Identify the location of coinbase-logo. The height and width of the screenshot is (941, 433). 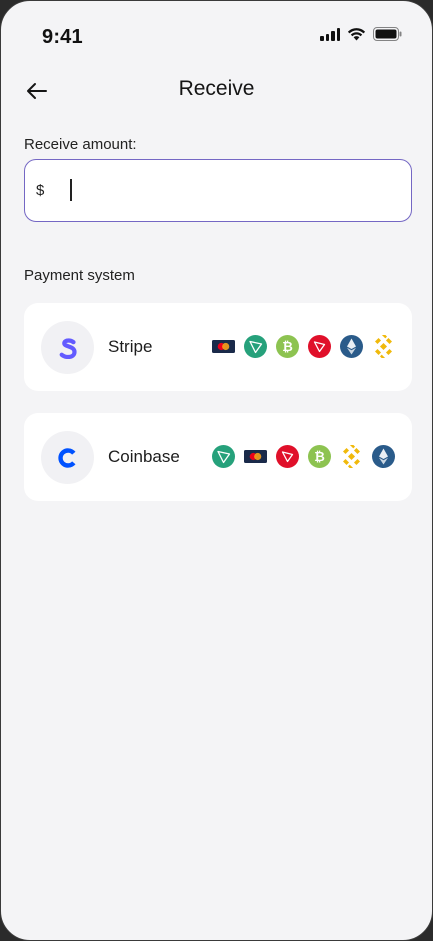
(67, 457).